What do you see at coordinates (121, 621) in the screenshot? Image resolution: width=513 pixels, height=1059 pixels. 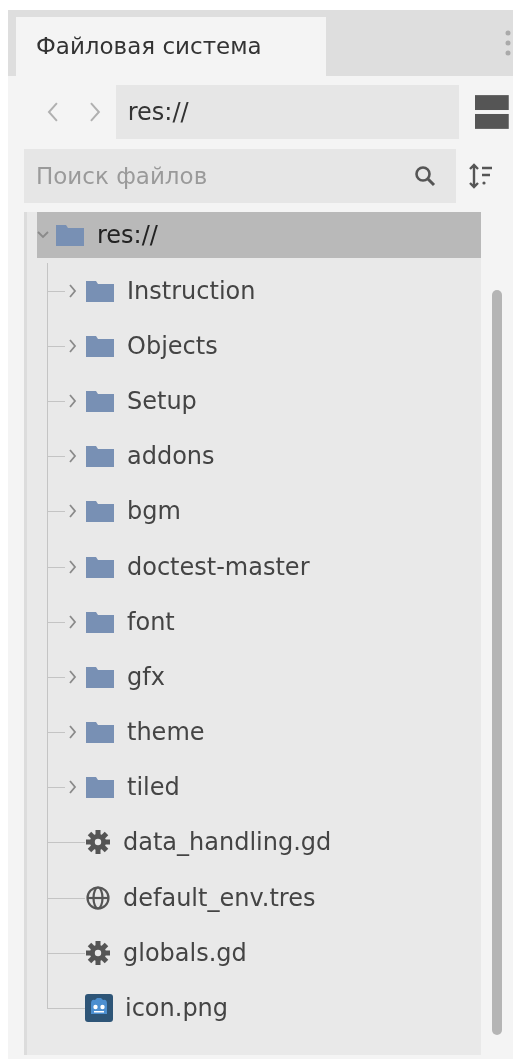 I see `tree-row: font` at bounding box center [121, 621].